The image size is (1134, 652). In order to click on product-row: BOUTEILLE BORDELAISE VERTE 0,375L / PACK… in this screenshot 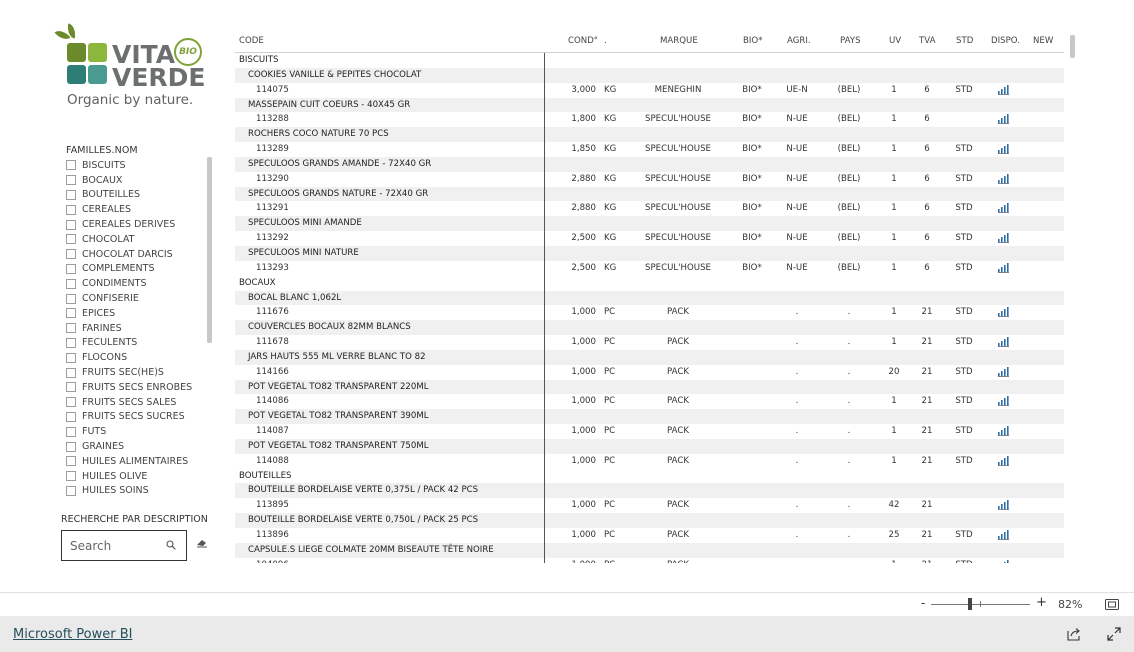, I will do `click(649, 491)`.